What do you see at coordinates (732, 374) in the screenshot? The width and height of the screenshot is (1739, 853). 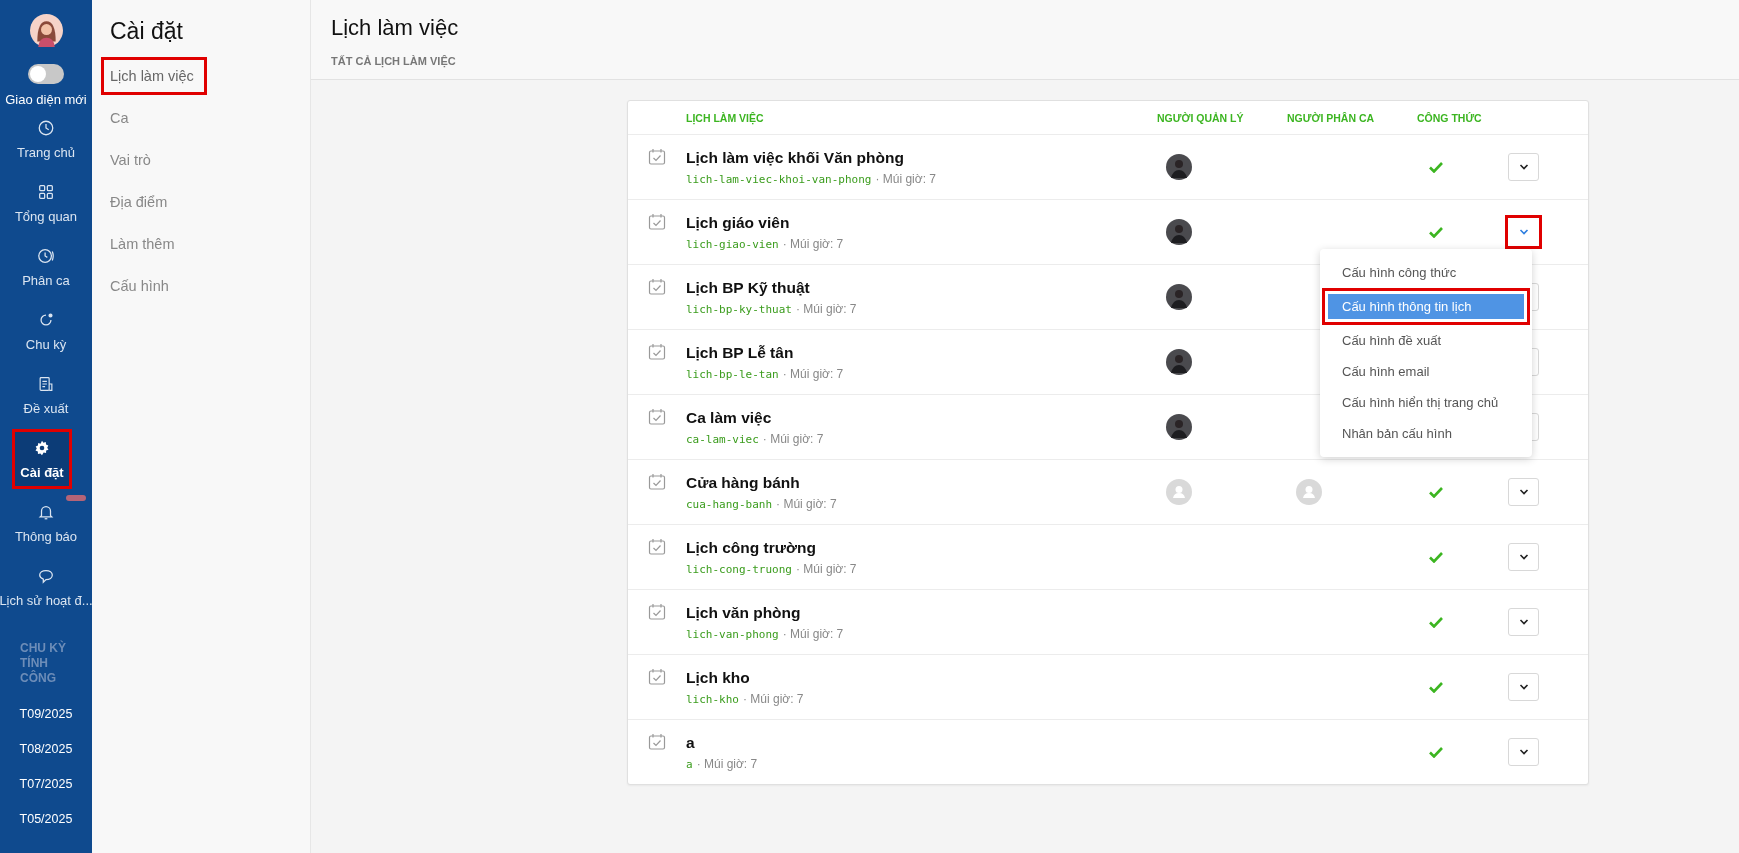 I see `schedule-slug: lich-bp-le-tan` at bounding box center [732, 374].